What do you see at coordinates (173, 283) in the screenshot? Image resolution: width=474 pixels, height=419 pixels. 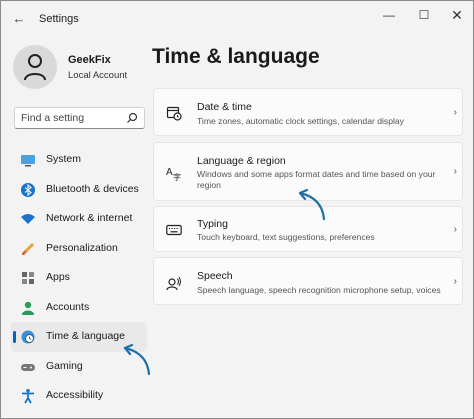 I see `speech-icon` at bounding box center [173, 283].